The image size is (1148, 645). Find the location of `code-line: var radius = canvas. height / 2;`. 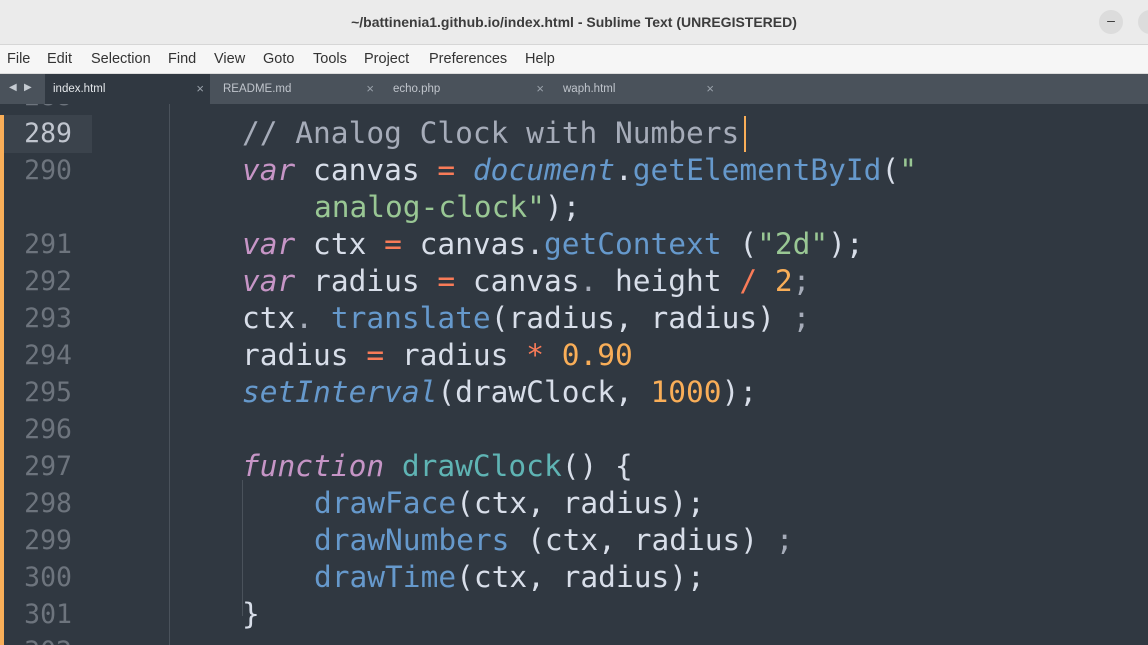

code-line: var radius = canvas. height / 2; is located at coordinates (526, 281).